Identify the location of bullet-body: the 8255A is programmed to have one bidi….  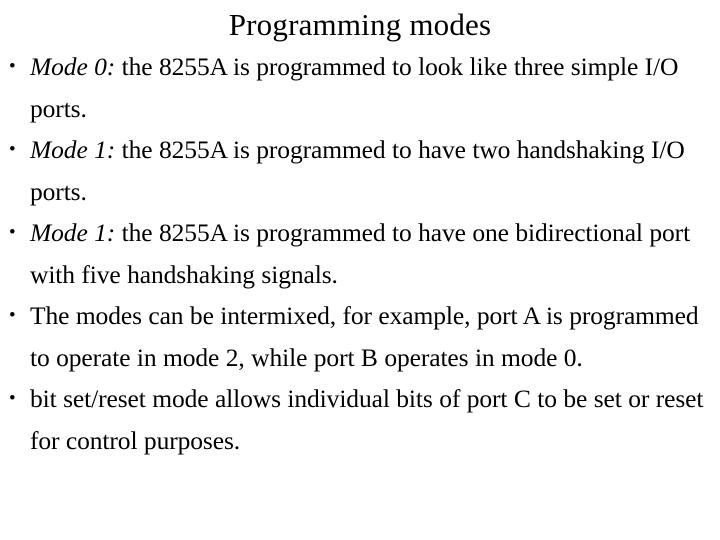
(360, 253).